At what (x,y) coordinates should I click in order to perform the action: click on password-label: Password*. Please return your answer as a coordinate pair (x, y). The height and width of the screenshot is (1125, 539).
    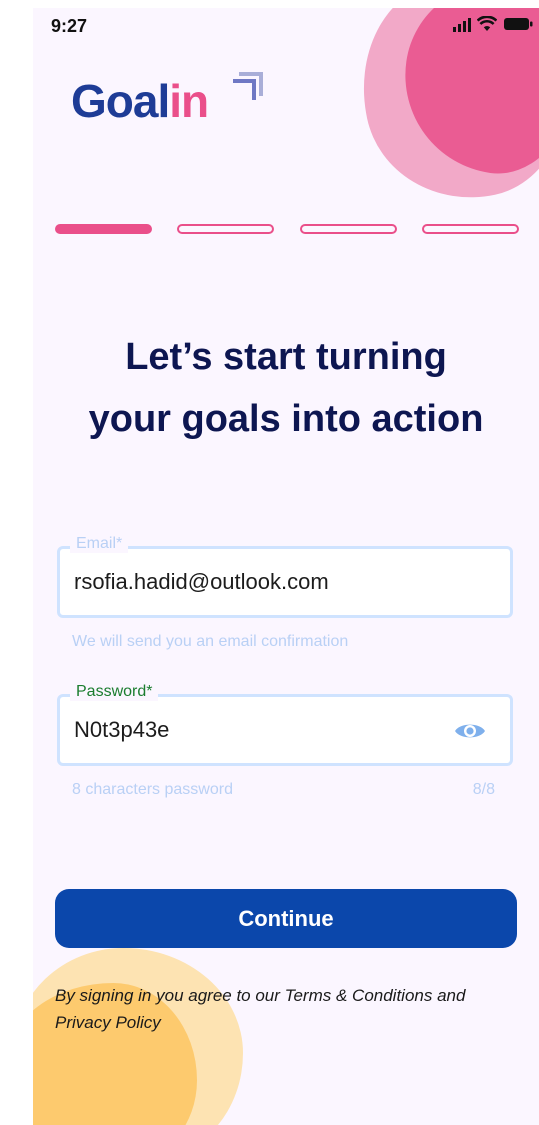
    Looking at the image, I should click on (114, 692).